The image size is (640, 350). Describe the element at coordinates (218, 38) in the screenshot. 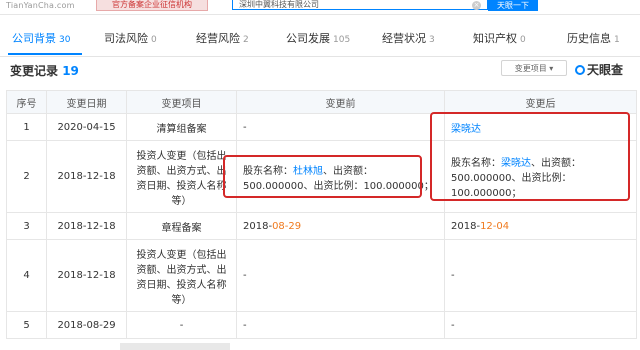

I see `tab-label: 经营风险` at that location.